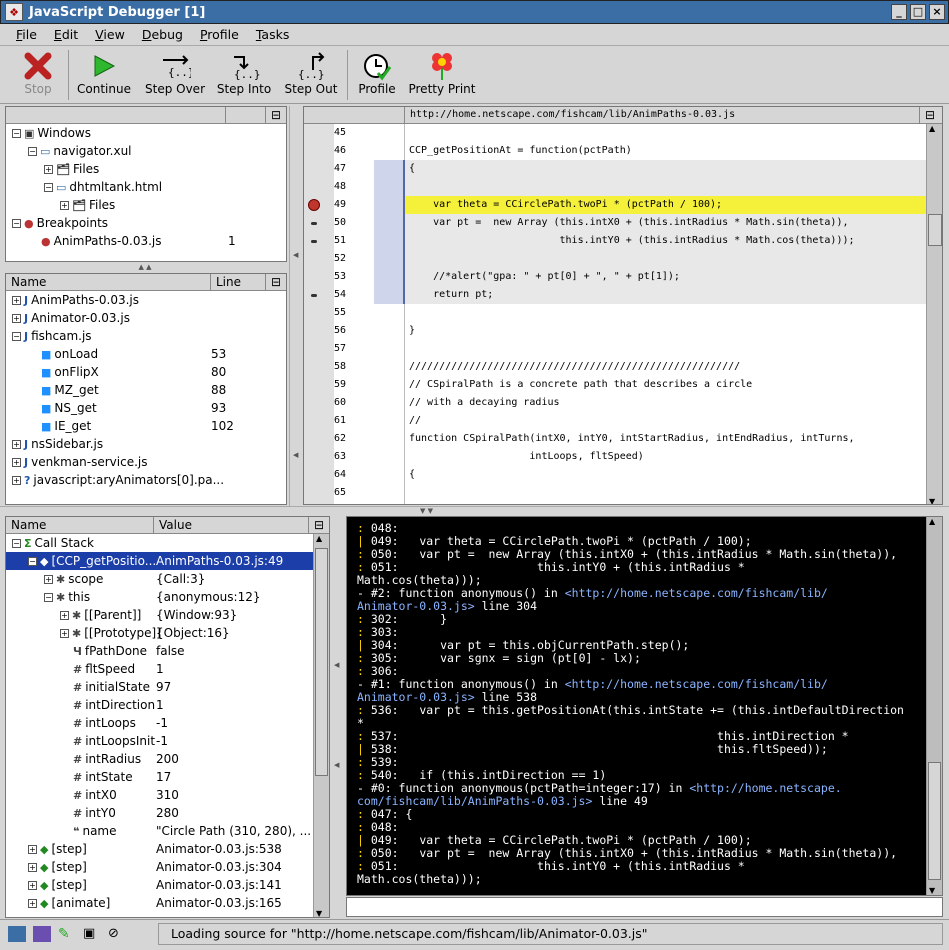 Image resolution: width=949 pixels, height=950 pixels. I want to click on stack-item-row: − ✱ this {anonymous:12}, so click(152, 597).